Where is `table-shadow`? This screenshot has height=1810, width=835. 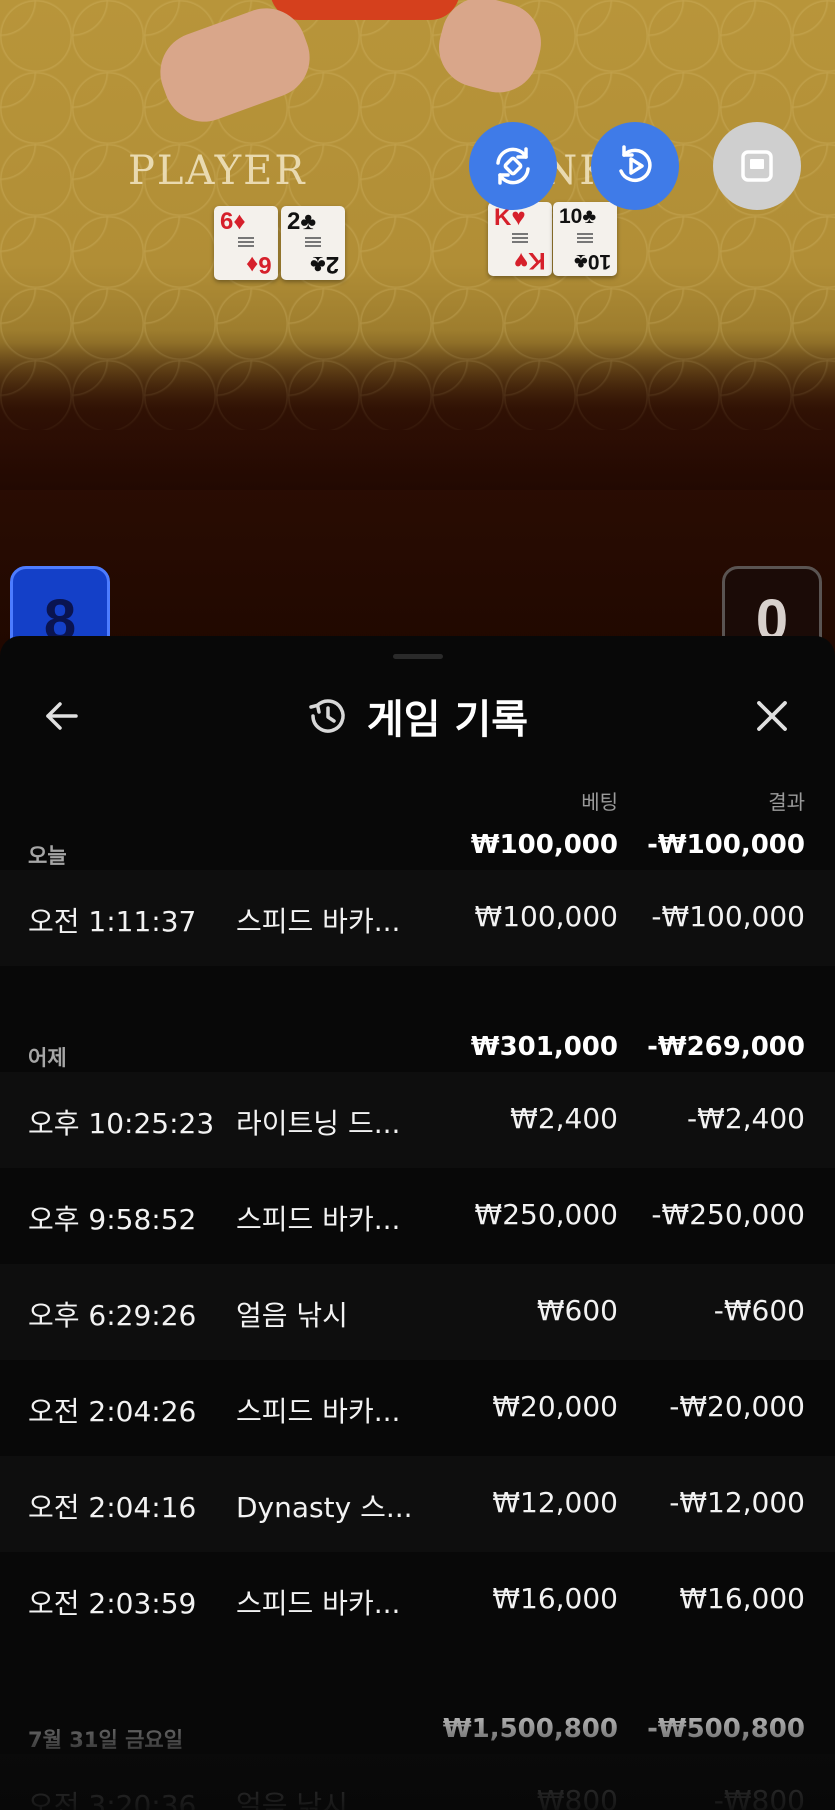 table-shadow is located at coordinates (417, 410).